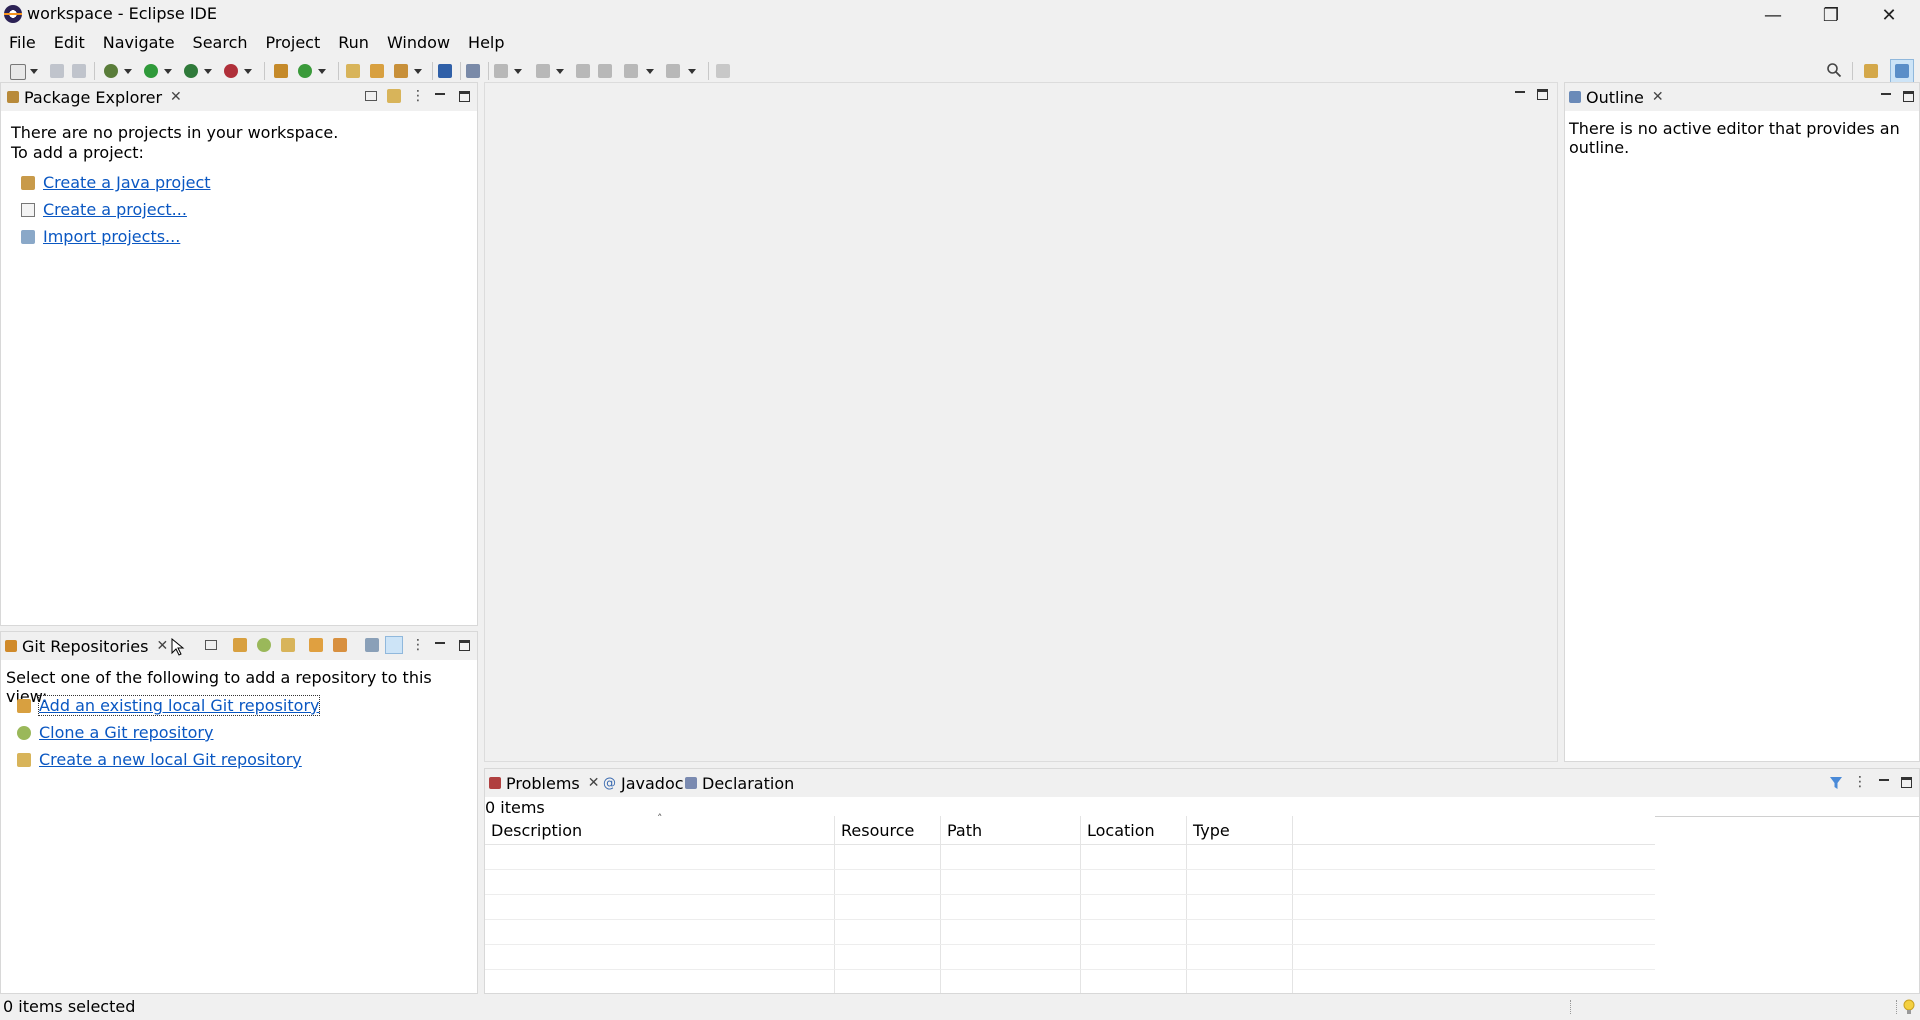 The height and width of the screenshot is (1020, 1920). Describe the element at coordinates (127, 182) in the screenshot. I see `create-java-project-link: Create a Java project` at that location.